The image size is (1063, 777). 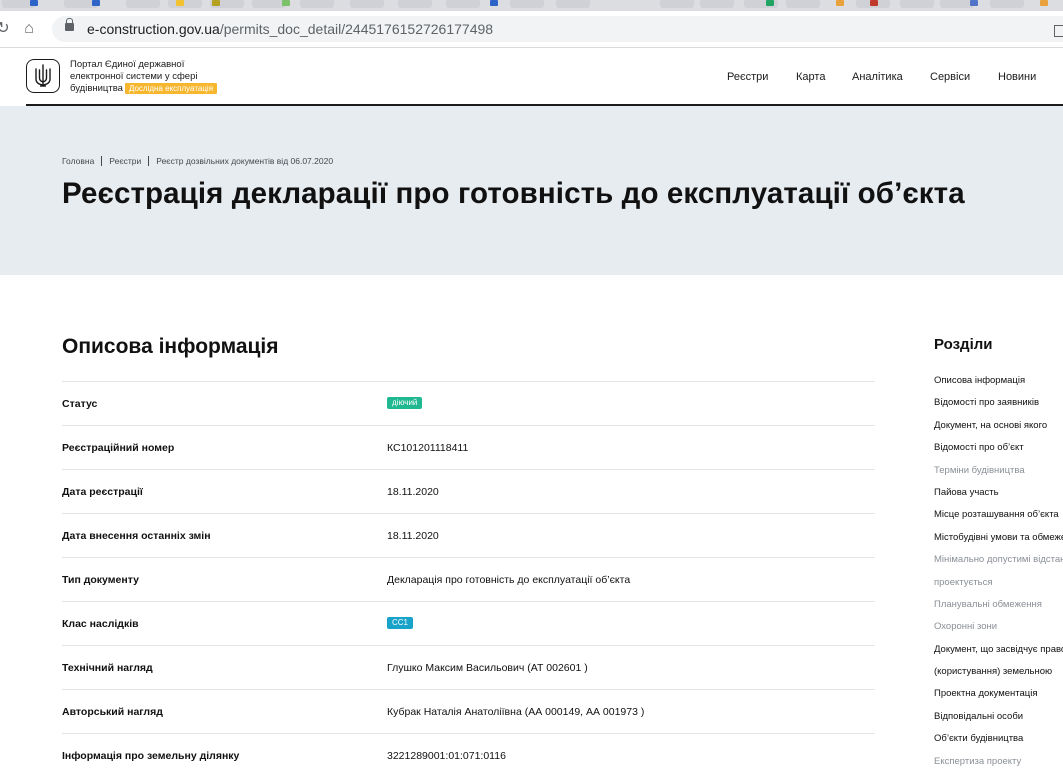 I want to click on sidebar-item: Експертиза проекту, so click(x=998, y=761).